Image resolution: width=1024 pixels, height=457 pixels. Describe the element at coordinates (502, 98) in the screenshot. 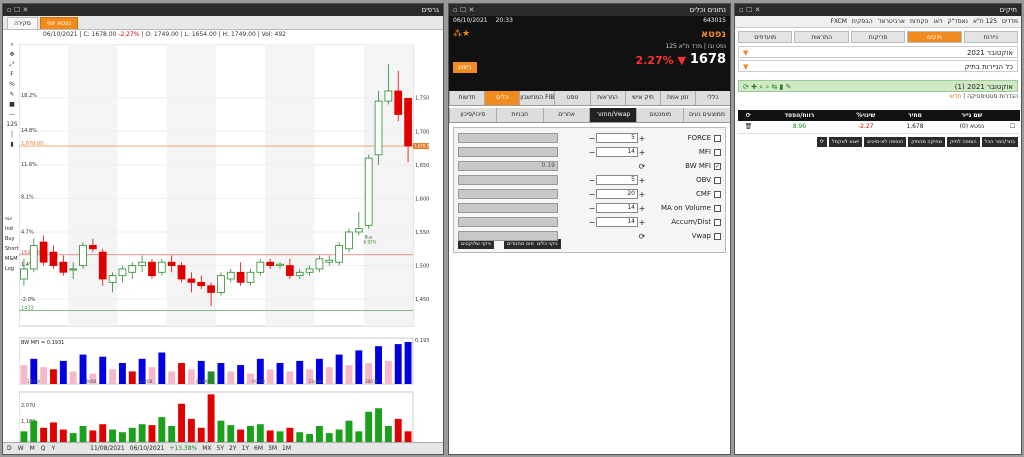

I see `analysis-tab-1: כלים` at that location.